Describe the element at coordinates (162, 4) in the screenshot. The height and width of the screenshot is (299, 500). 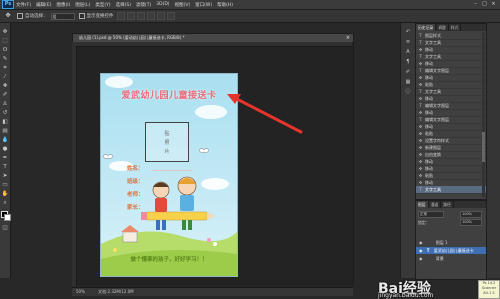
I see `menu-3d: 3D(D)` at that location.